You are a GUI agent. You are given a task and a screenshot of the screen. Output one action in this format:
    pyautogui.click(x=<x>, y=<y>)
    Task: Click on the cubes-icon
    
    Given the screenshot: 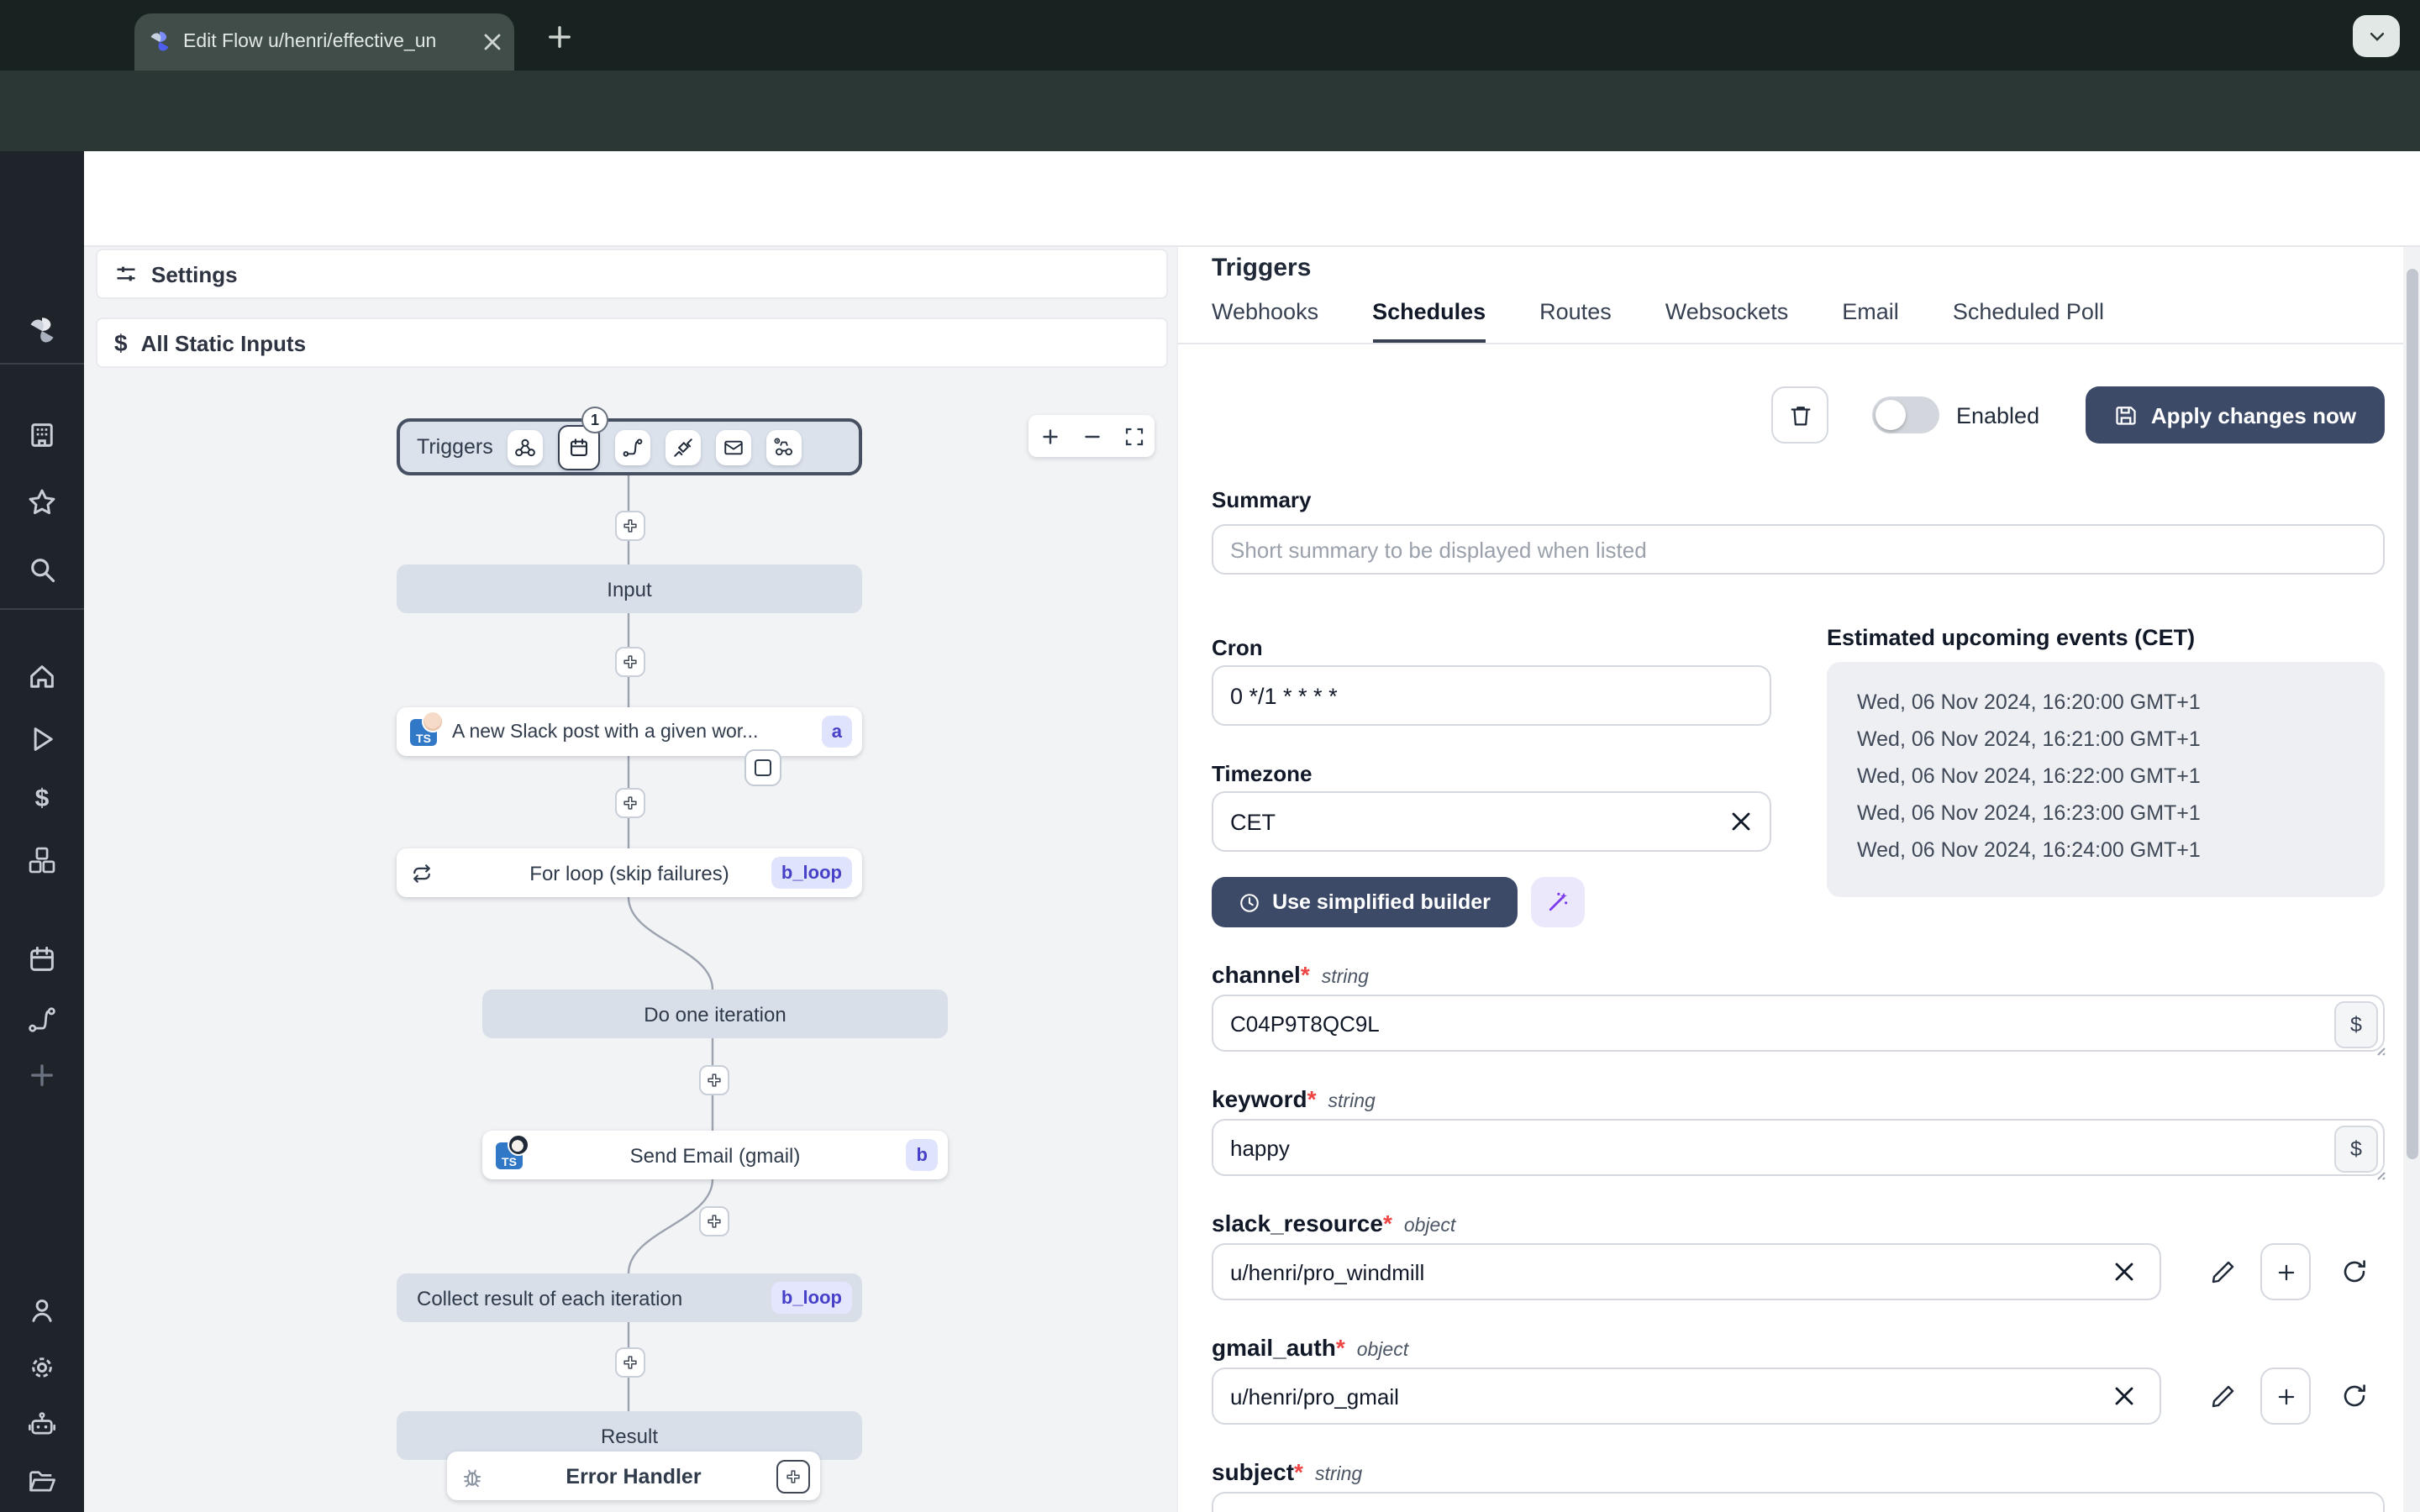 What is the action you would take?
    pyautogui.click(x=42, y=860)
    